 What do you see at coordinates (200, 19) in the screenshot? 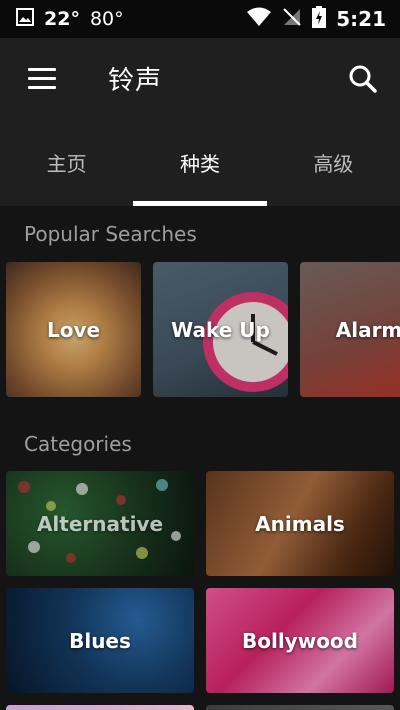
I see `status-bar: 22° 80° 5:21` at bounding box center [200, 19].